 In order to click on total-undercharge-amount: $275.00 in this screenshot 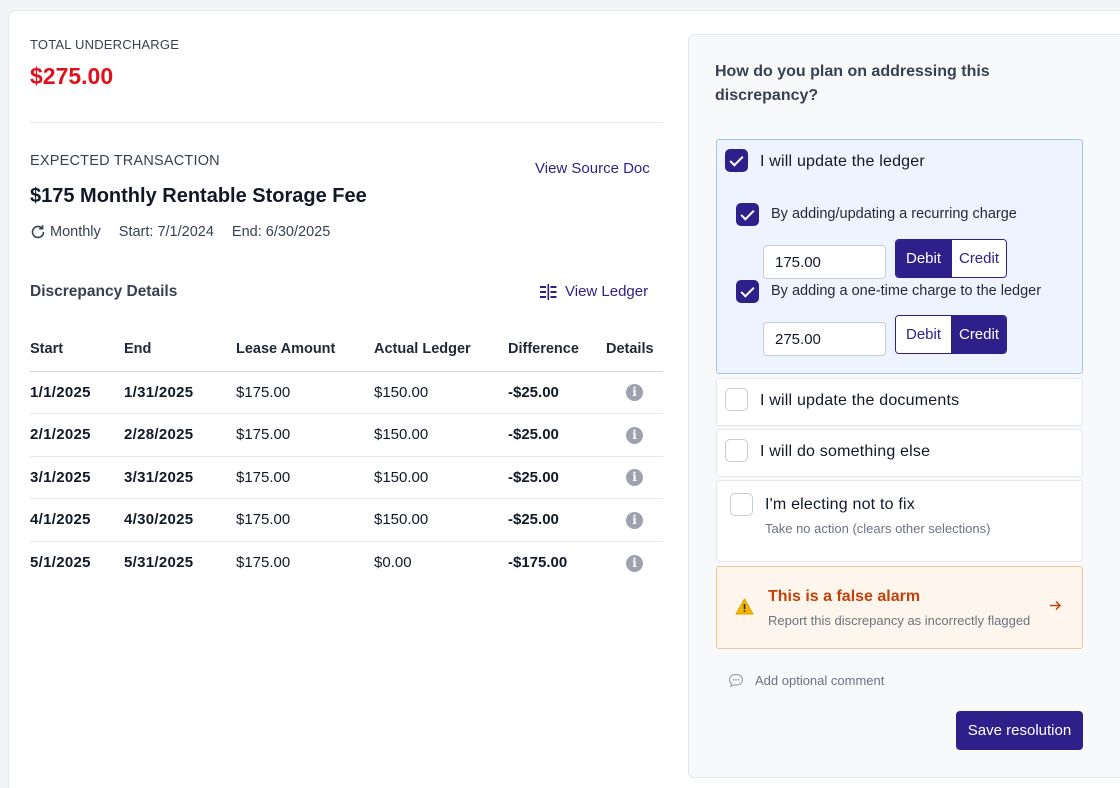, I will do `click(72, 76)`.